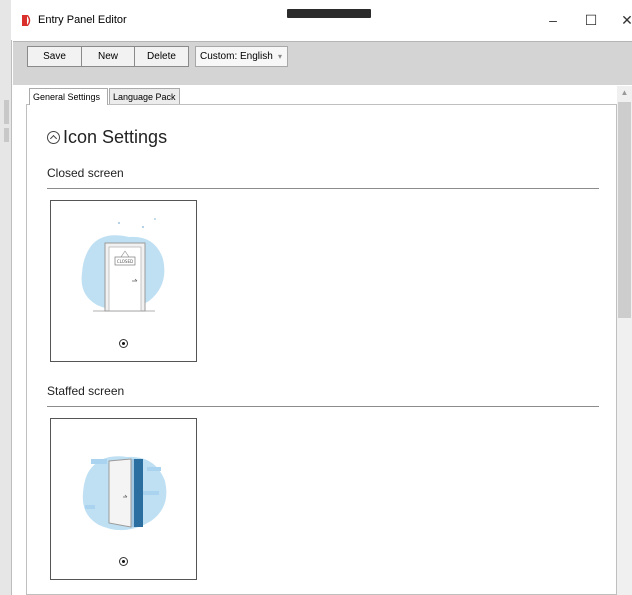 The image size is (632, 595). What do you see at coordinates (26, 20) in the screenshot?
I see `app-logo-icon` at bounding box center [26, 20].